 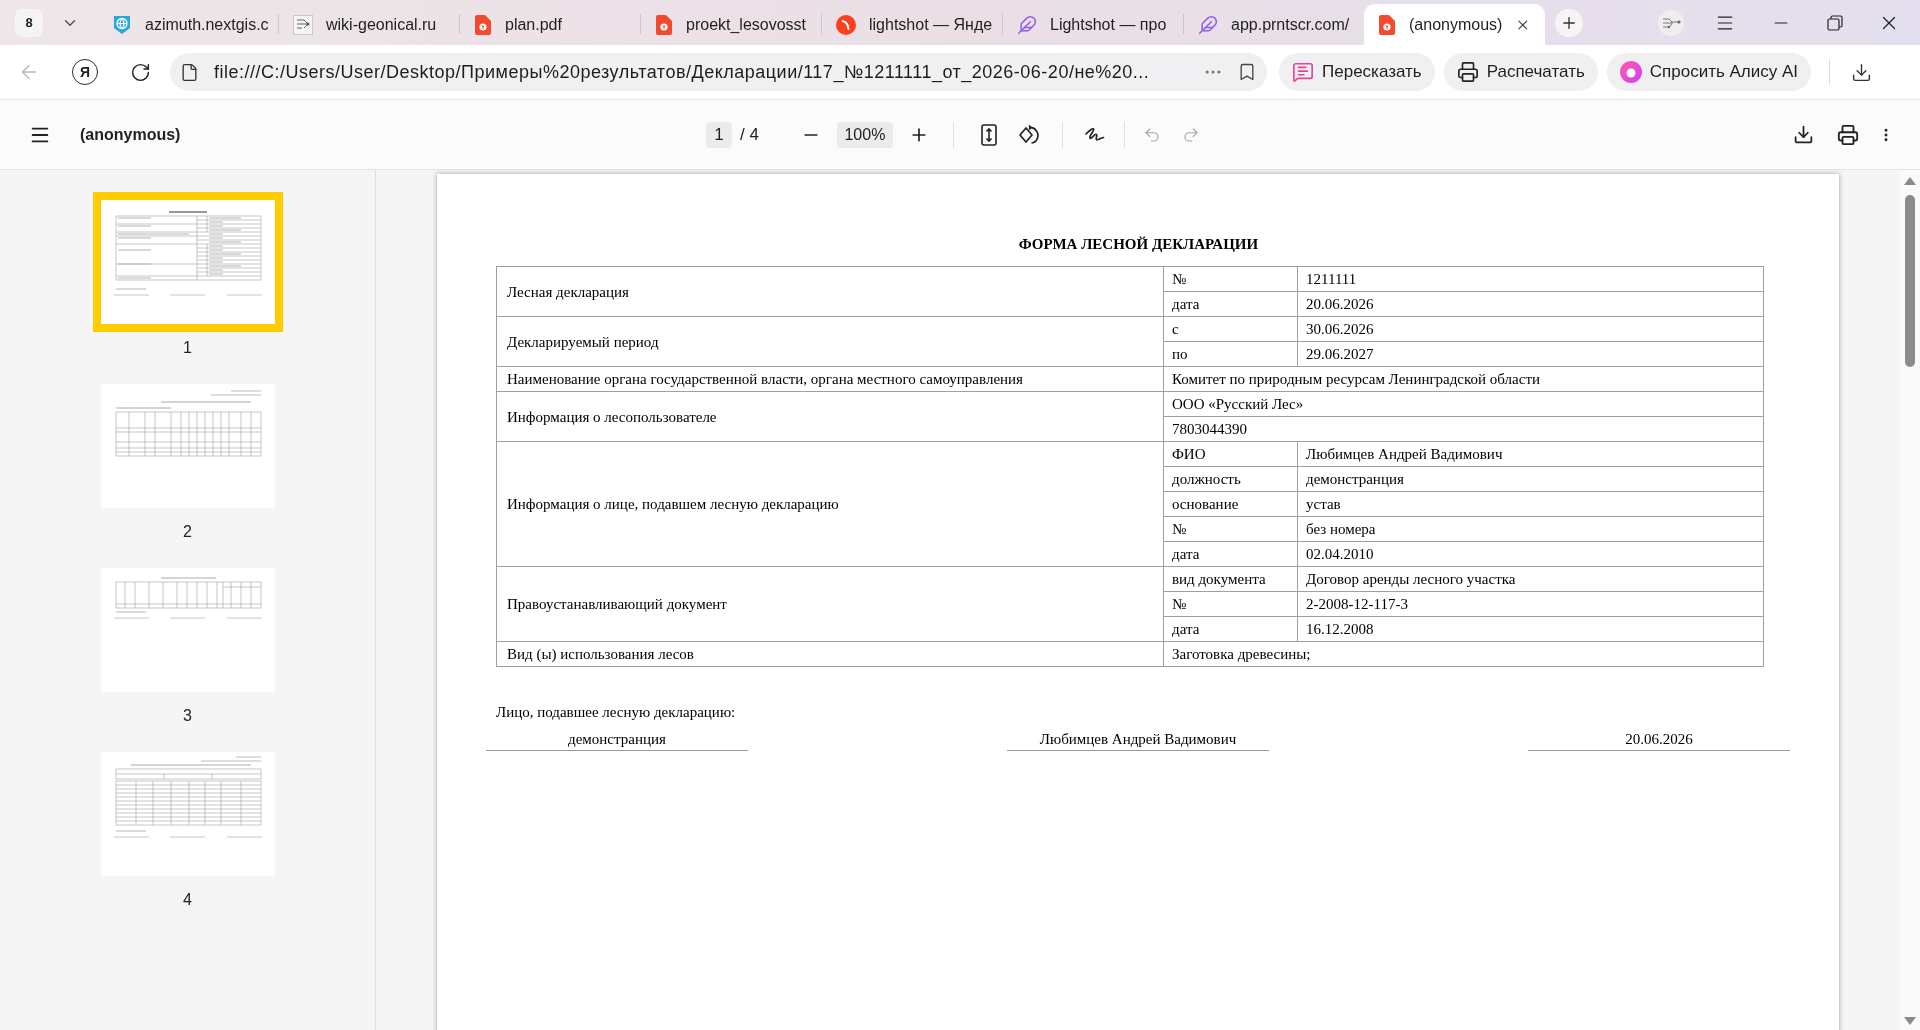 I want to click on table-cell: 1211111, so click(x=1530, y=279).